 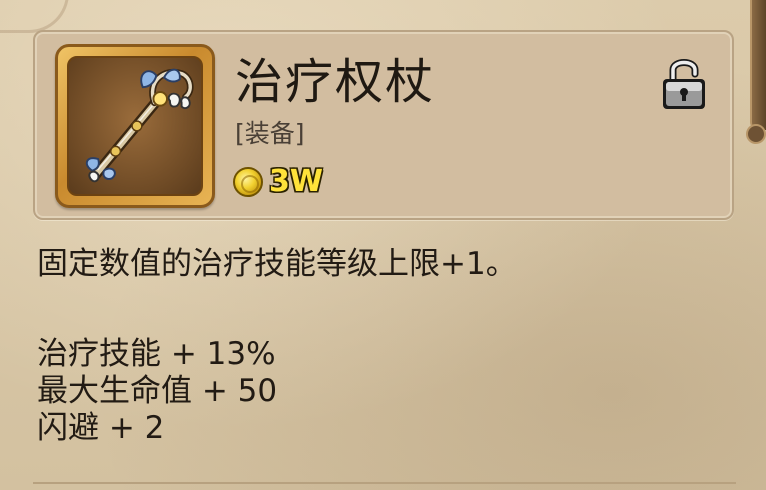 What do you see at coordinates (335, 82) in the screenshot?
I see `item-name: 治疗权杖` at bounding box center [335, 82].